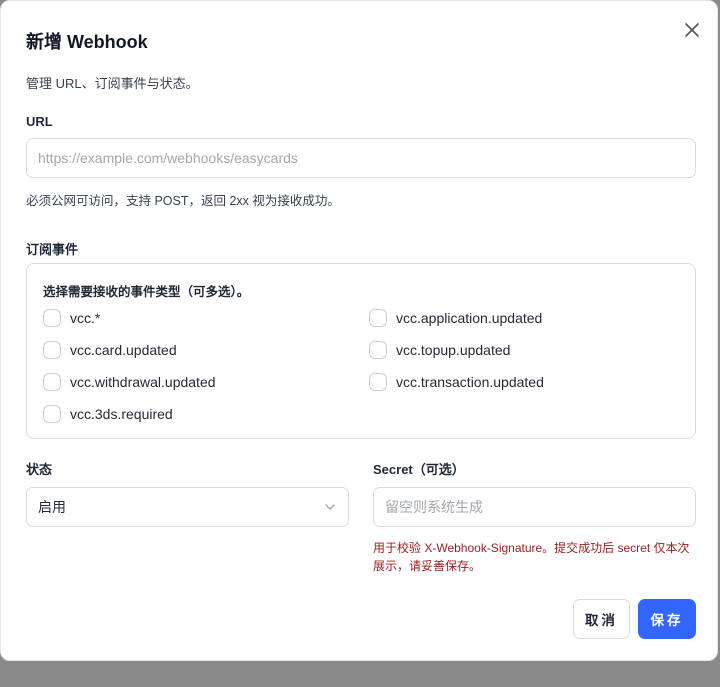 This screenshot has width=720, height=687. I want to click on event-option-application-updated: vcc.application.updated, so click(455, 318).